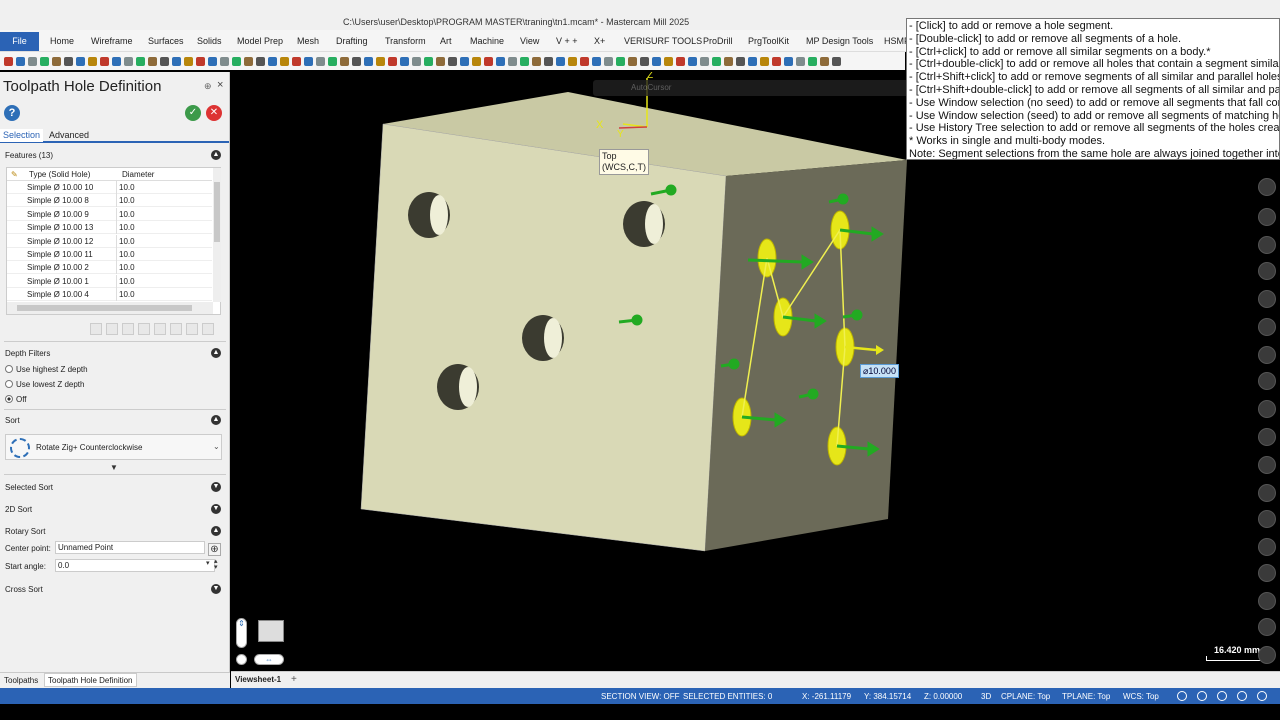  What do you see at coordinates (166, 41) in the screenshot?
I see `menu-surfaces: Surfaces` at bounding box center [166, 41].